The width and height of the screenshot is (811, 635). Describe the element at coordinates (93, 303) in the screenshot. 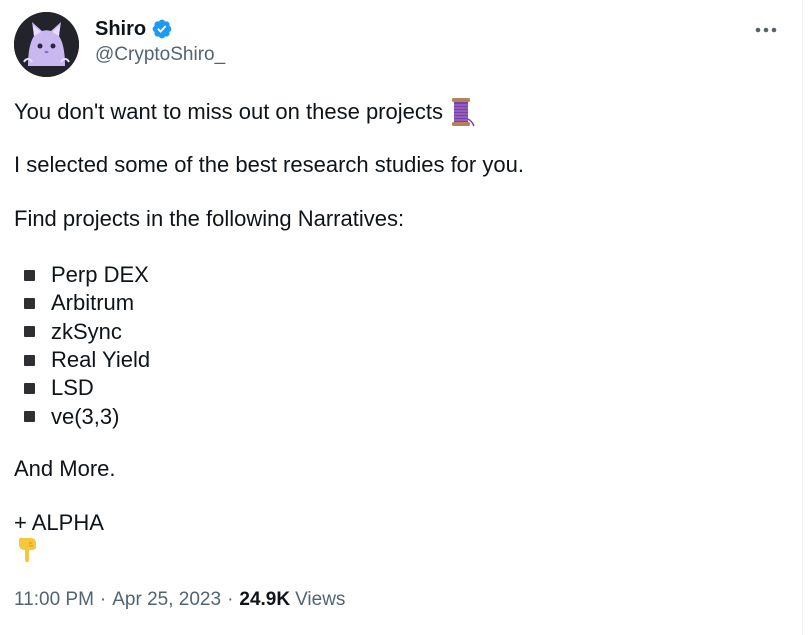

I see `narrative-label: Arbitrum` at that location.